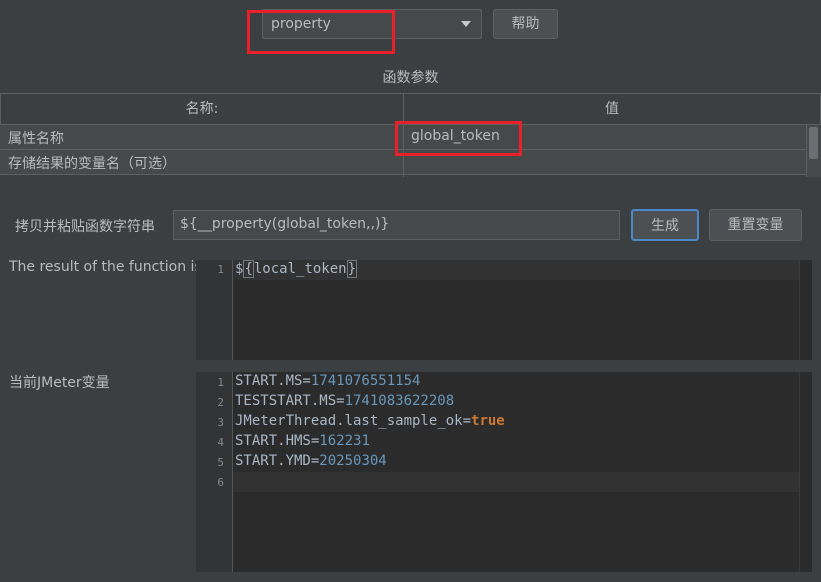 This screenshot has width=821, height=582. Describe the element at coordinates (36, 139) in the screenshot. I see `param-name-cell: 属性名称` at that location.